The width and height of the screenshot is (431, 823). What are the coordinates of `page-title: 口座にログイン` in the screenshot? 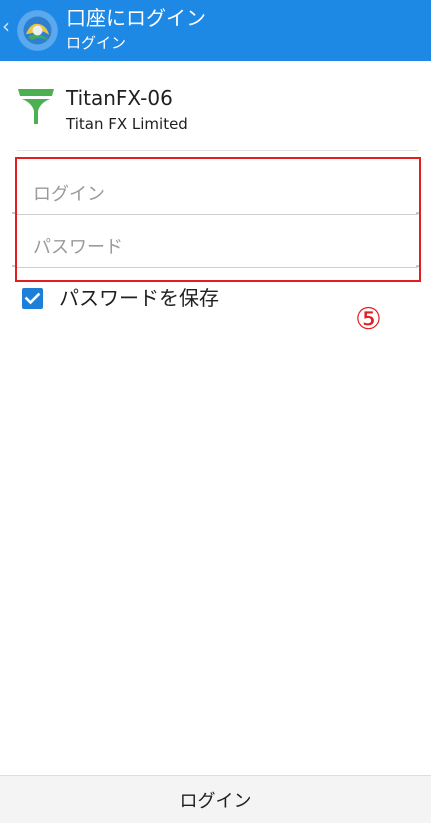 It's located at (136, 18).